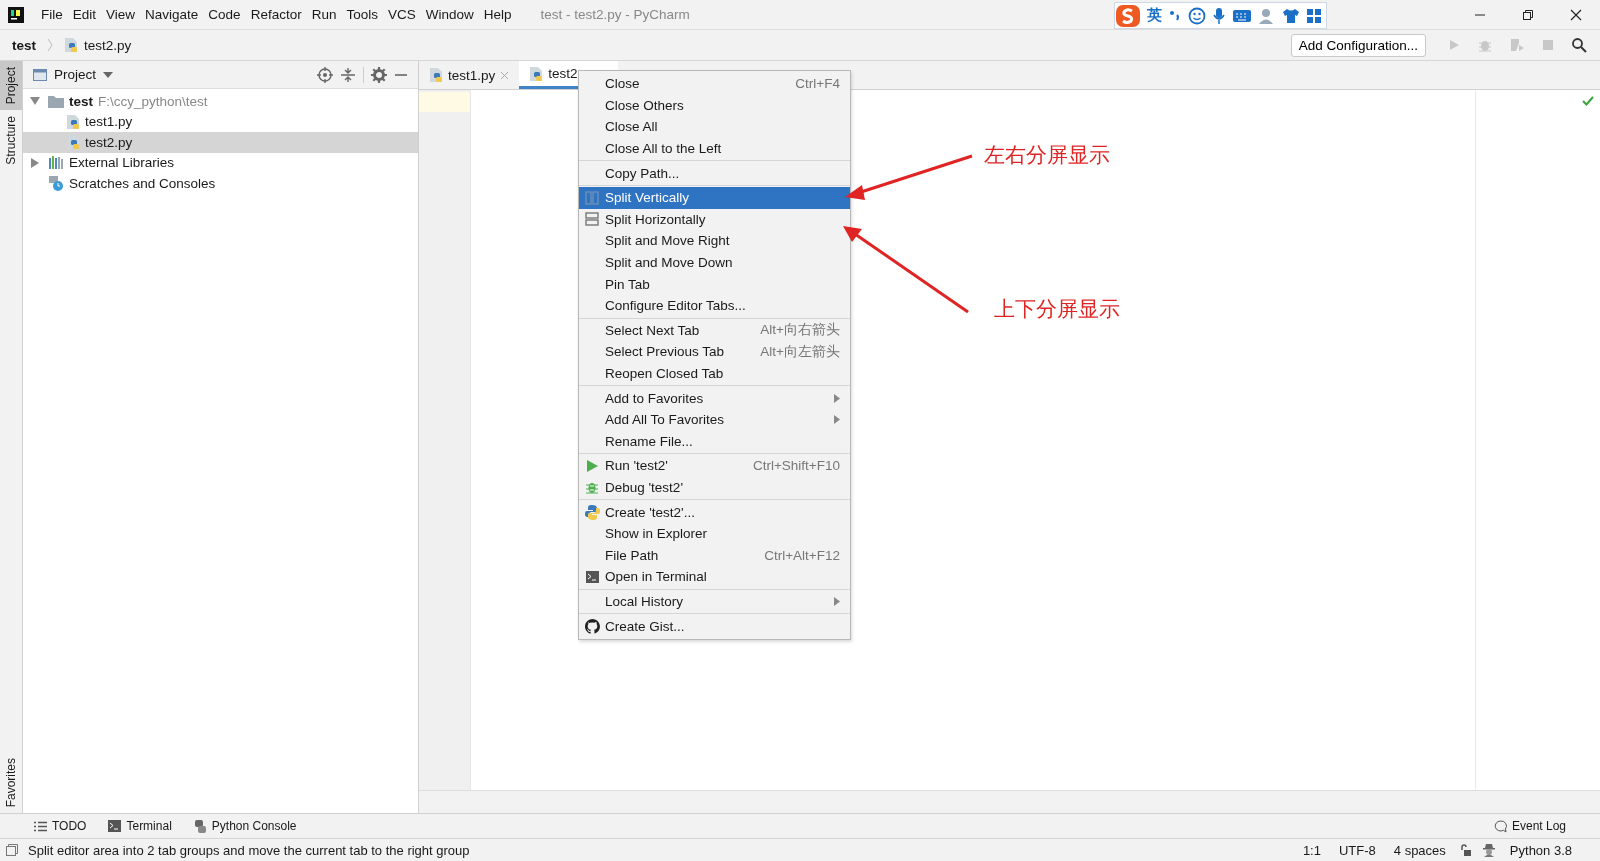 The height and width of the screenshot is (861, 1600). What do you see at coordinates (1500, 826) in the screenshot?
I see `speech-bubble-icon` at bounding box center [1500, 826].